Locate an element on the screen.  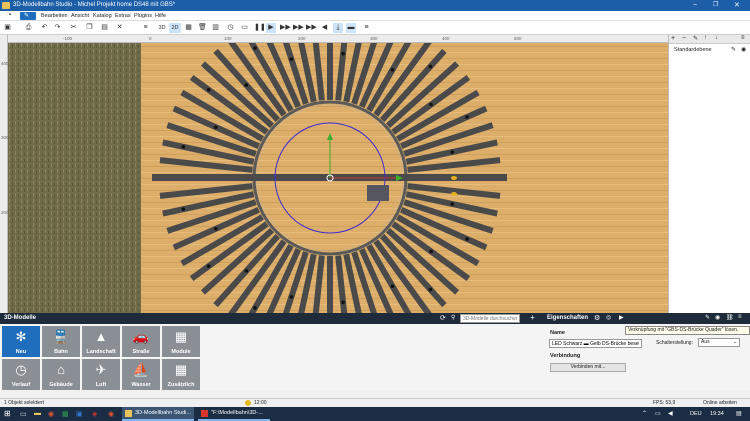
tile-label: Straße is located at coordinates (141, 352).